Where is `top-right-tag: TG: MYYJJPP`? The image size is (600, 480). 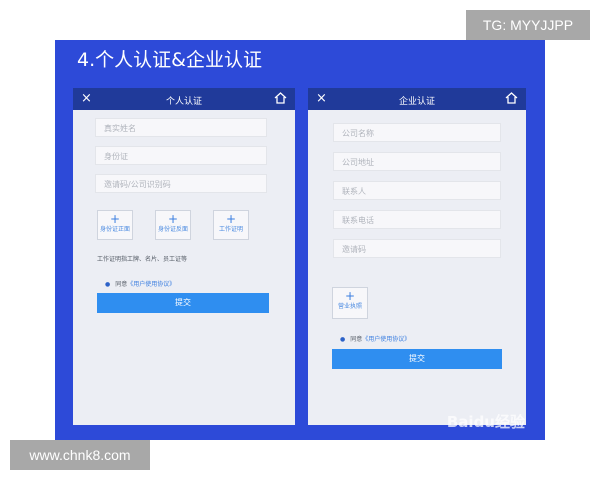
top-right-tag: TG: MYYJJPP is located at coordinates (528, 25).